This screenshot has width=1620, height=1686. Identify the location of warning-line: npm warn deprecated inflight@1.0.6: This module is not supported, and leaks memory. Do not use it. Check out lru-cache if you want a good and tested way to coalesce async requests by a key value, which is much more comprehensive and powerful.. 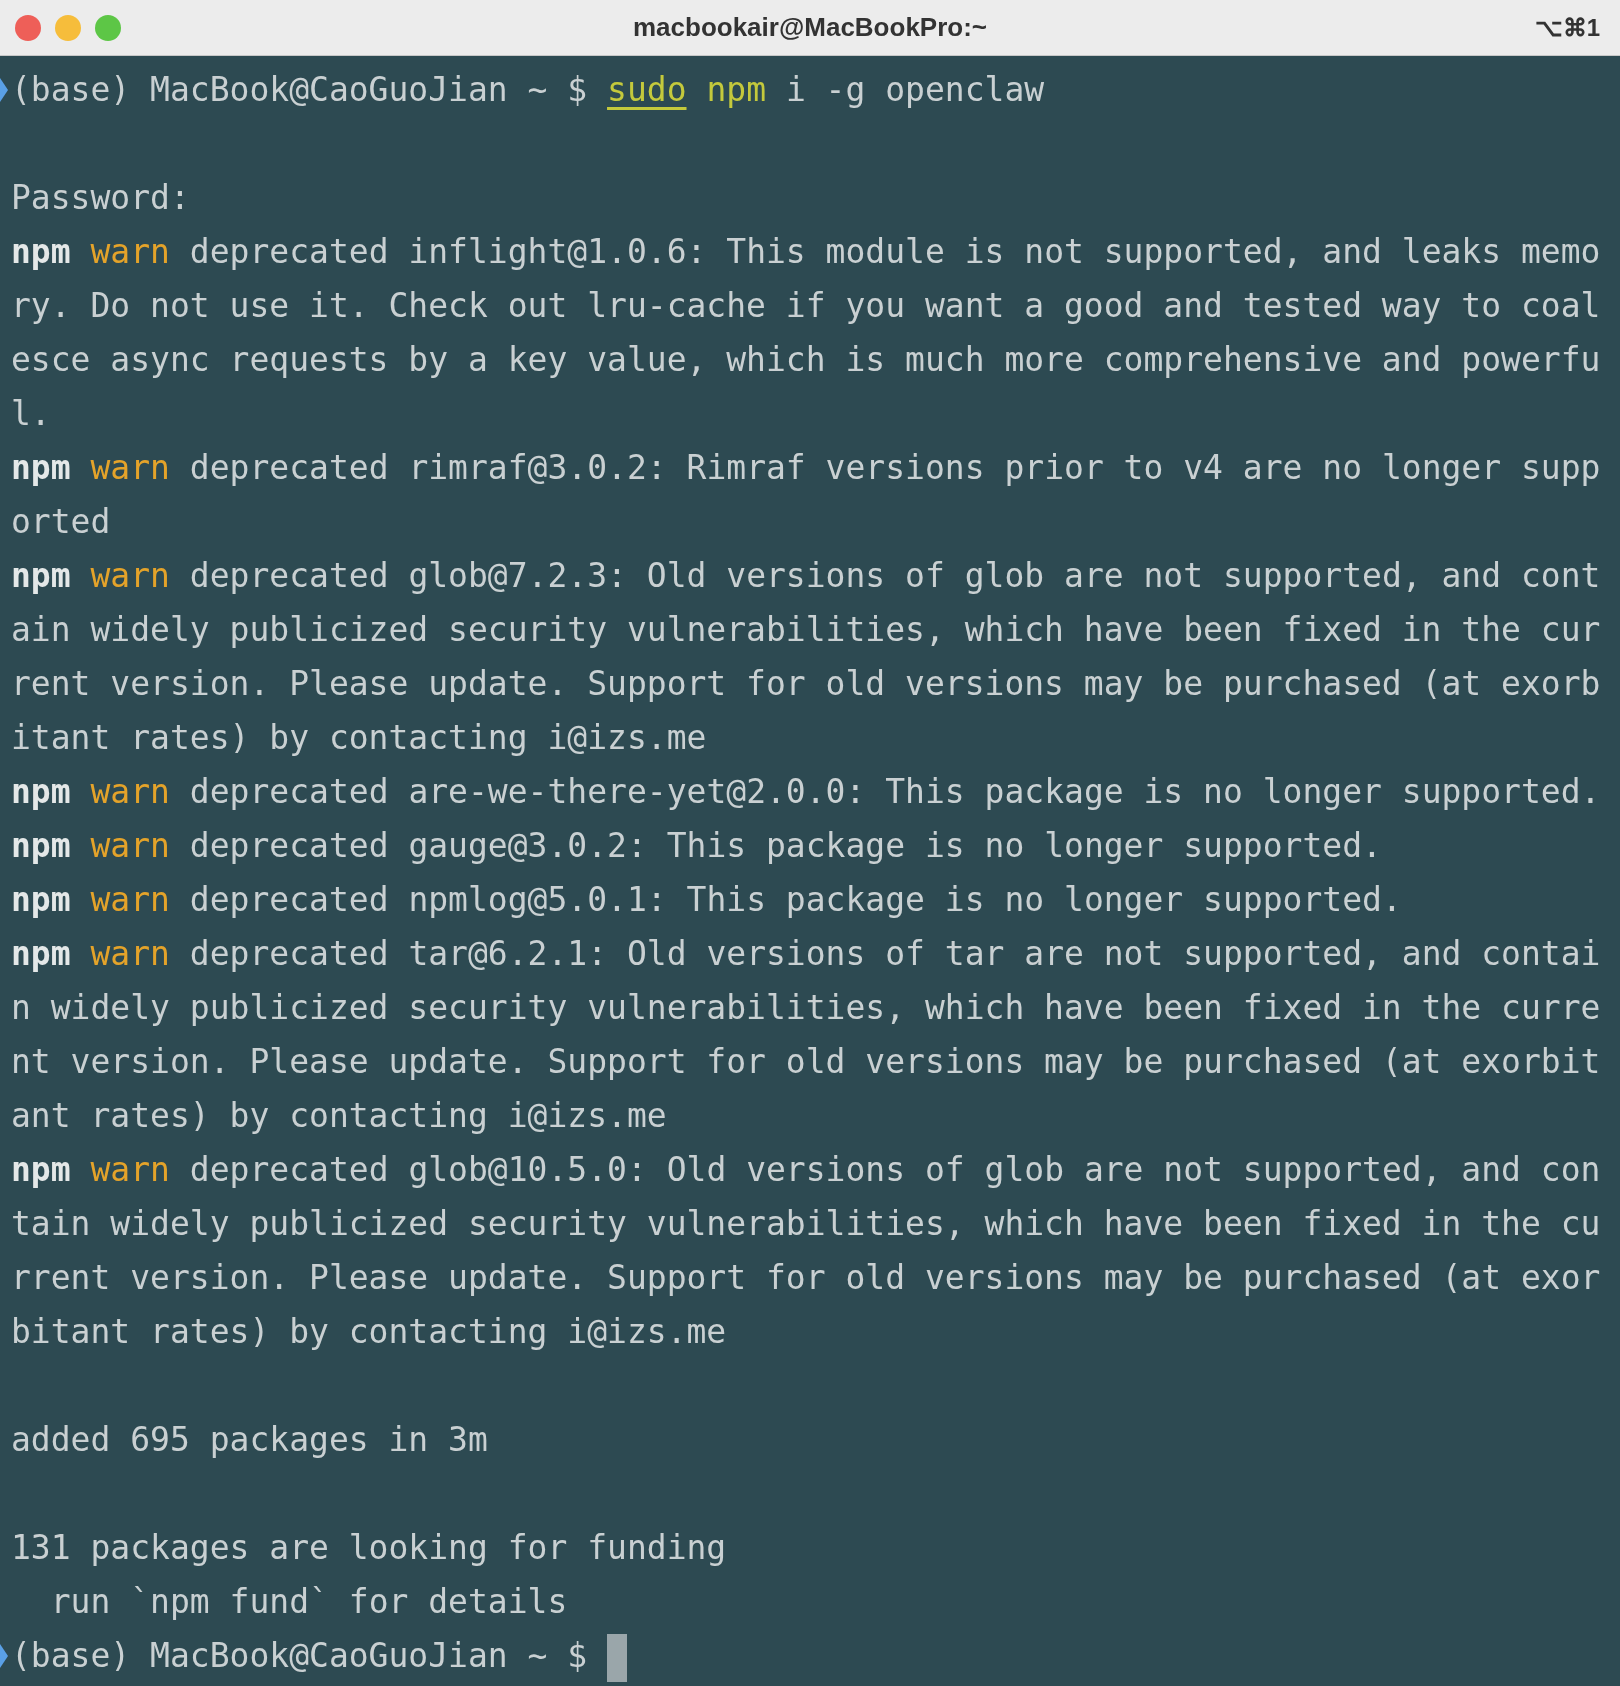
(806, 333).